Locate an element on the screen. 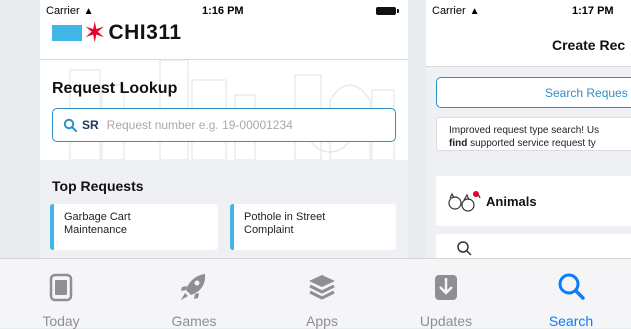 This screenshot has height=329, width=631. logo-text: CHI311 is located at coordinates (145, 32).